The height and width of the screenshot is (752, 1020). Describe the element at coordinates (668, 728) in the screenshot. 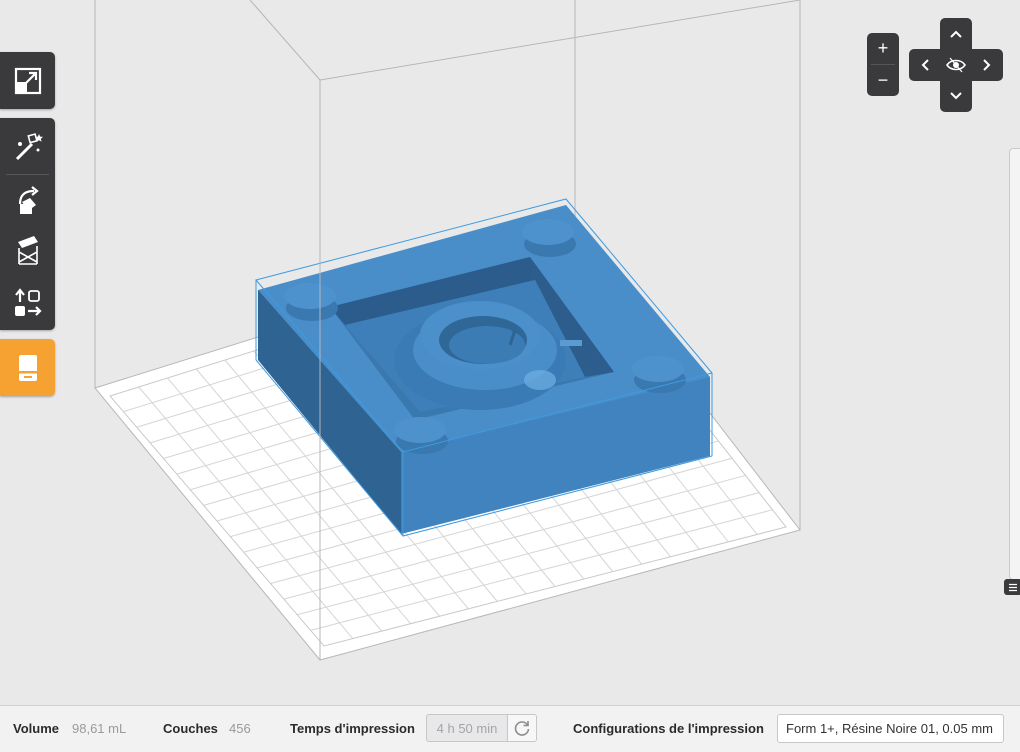

I see `print-config-label: Configurations de l'impression` at that location.